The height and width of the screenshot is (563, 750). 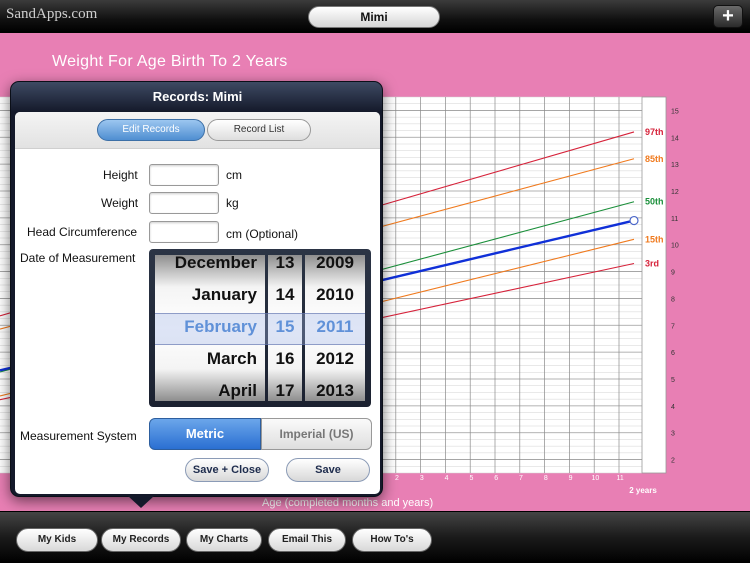 I want to click on tab-edit-records: Edit Records, so click(x=151, y=130).